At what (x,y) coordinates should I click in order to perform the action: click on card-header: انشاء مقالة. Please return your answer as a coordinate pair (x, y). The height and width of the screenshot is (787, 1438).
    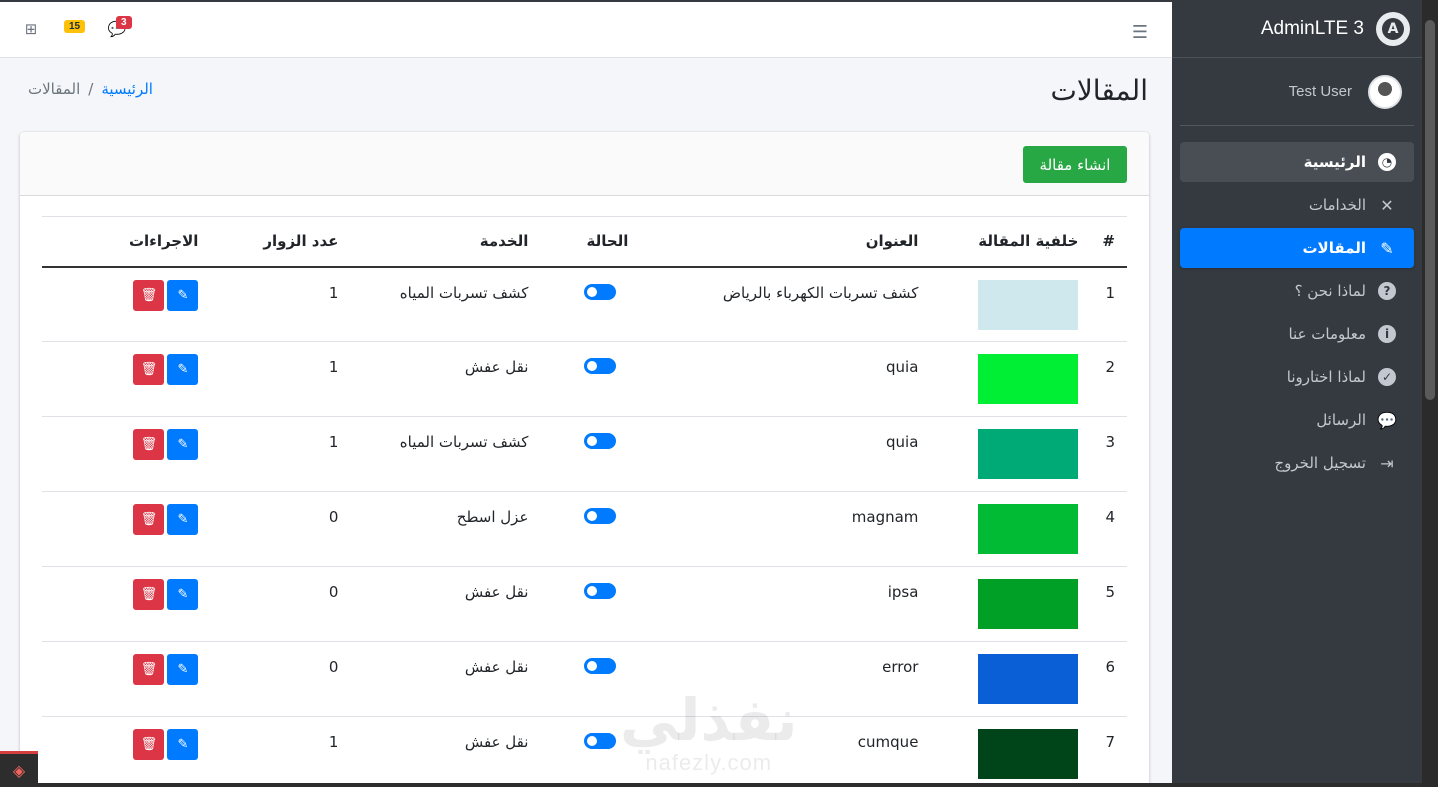
    Looking at the image, I should click on (584, 164).